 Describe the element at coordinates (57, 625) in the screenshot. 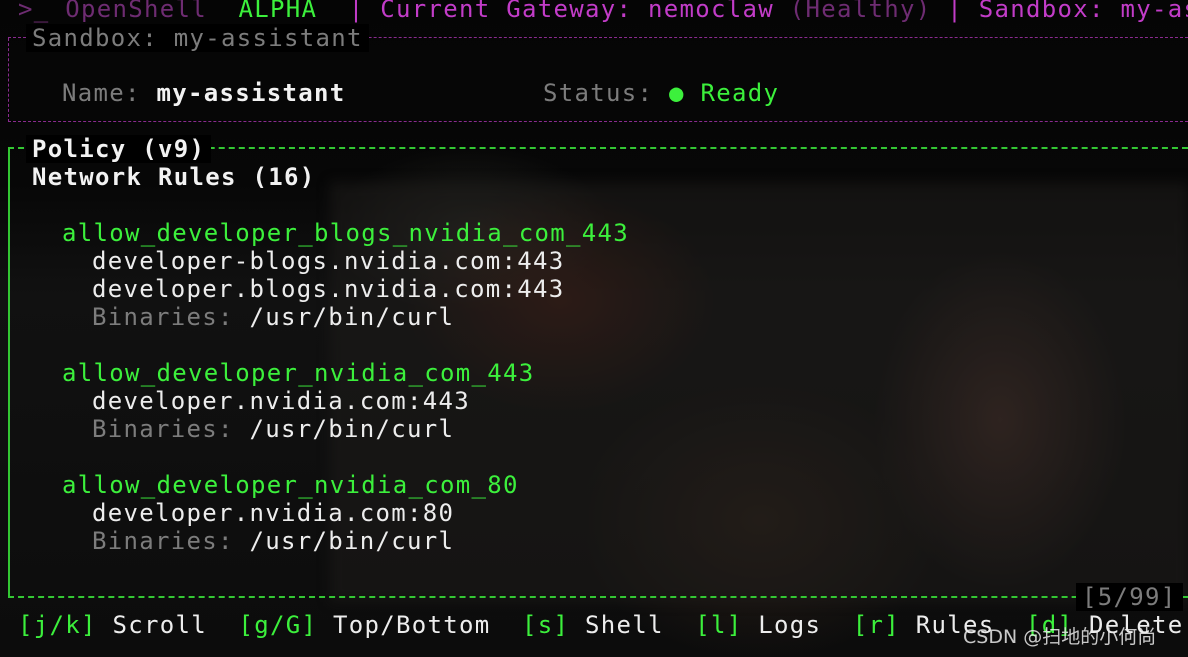

I see `key-hint: [j/k]` at that location.